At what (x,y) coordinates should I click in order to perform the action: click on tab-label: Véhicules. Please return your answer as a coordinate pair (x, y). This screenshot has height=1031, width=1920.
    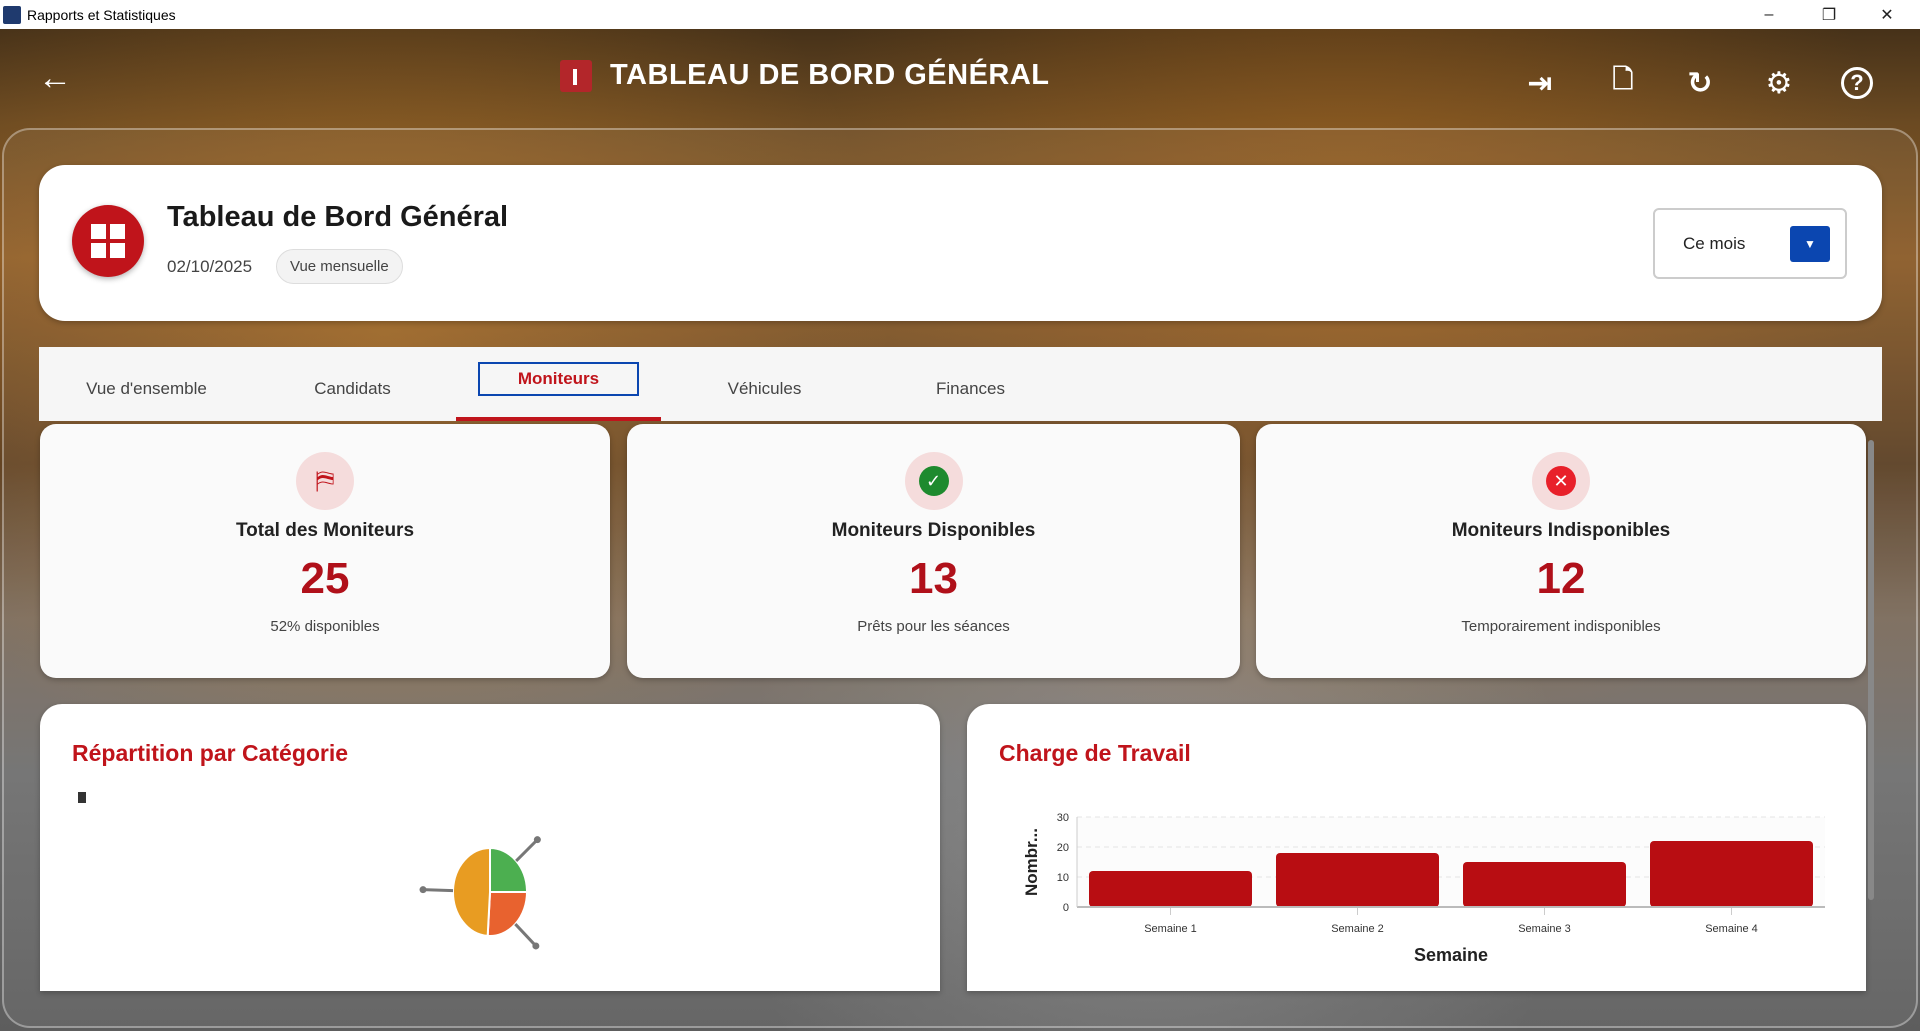
    Looking at the image, I should click on (764, 388).